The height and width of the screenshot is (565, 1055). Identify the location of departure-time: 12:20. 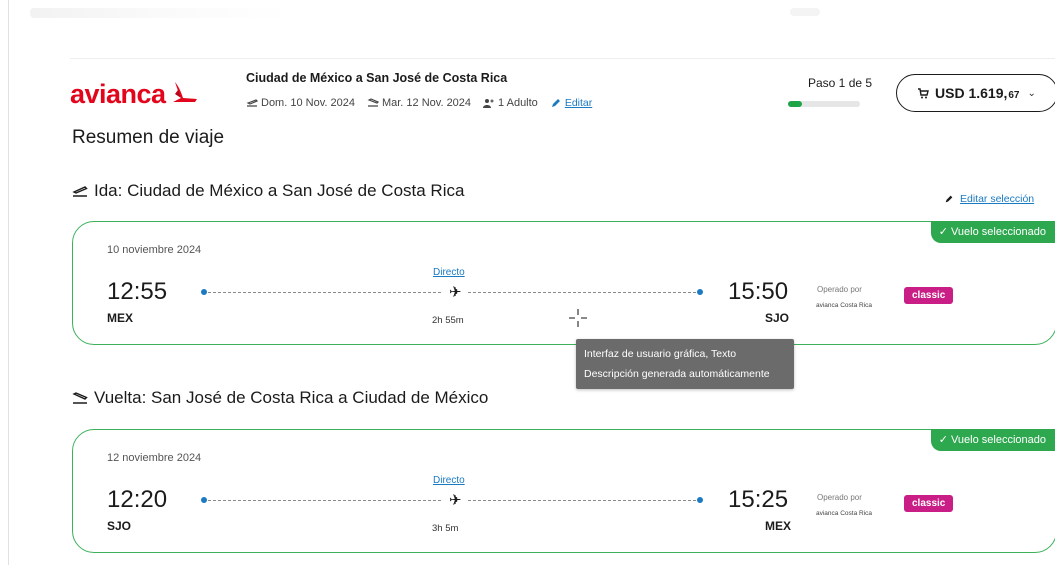
(137, 499).